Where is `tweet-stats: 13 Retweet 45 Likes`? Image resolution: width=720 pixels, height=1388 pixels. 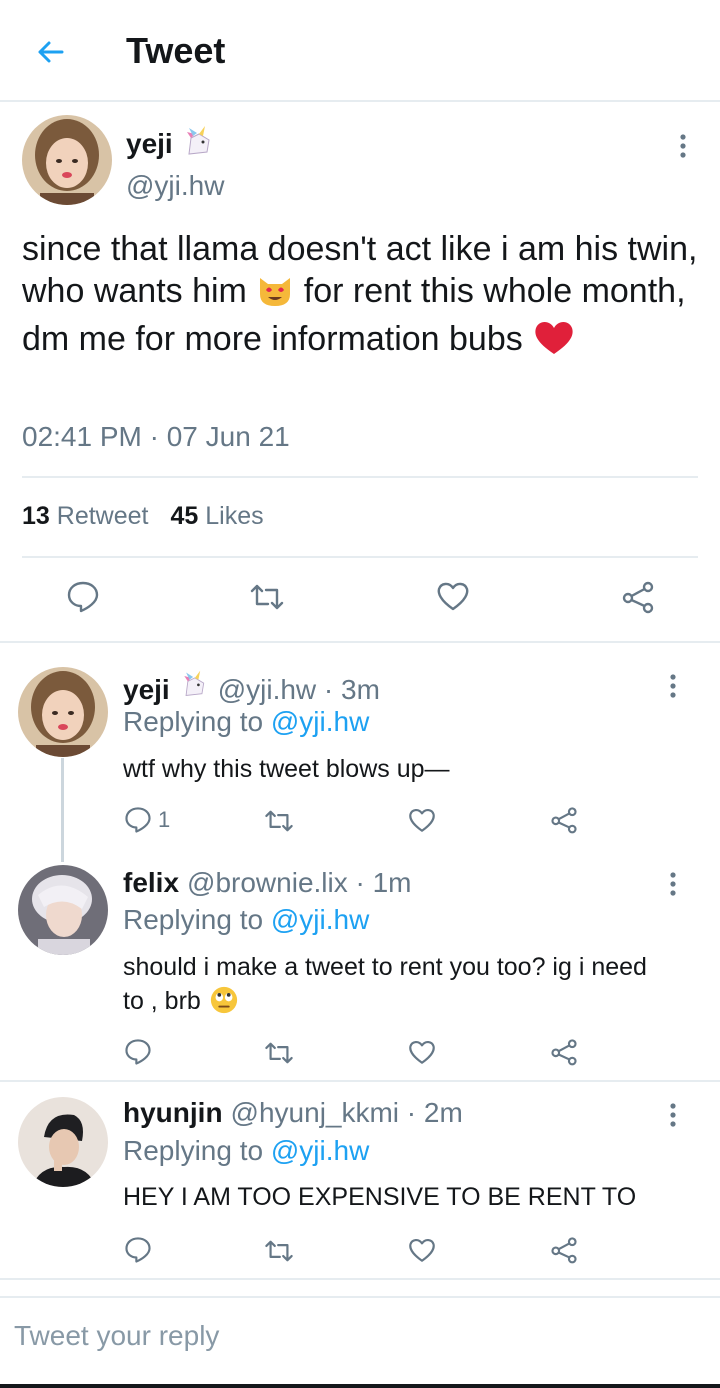
tweet-stats: 13 Retweet 45 Likes is located at coordinates (143, 516).